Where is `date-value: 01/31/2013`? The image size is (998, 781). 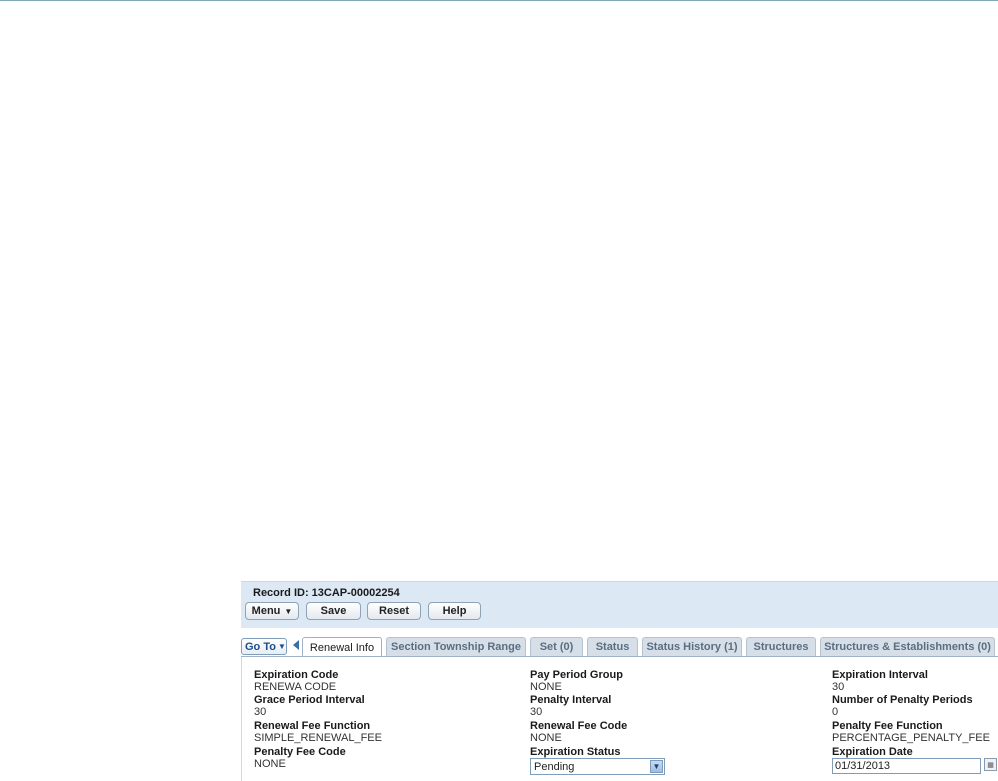
date-value: 01/31/2013 is located at coordinates (863, 766).